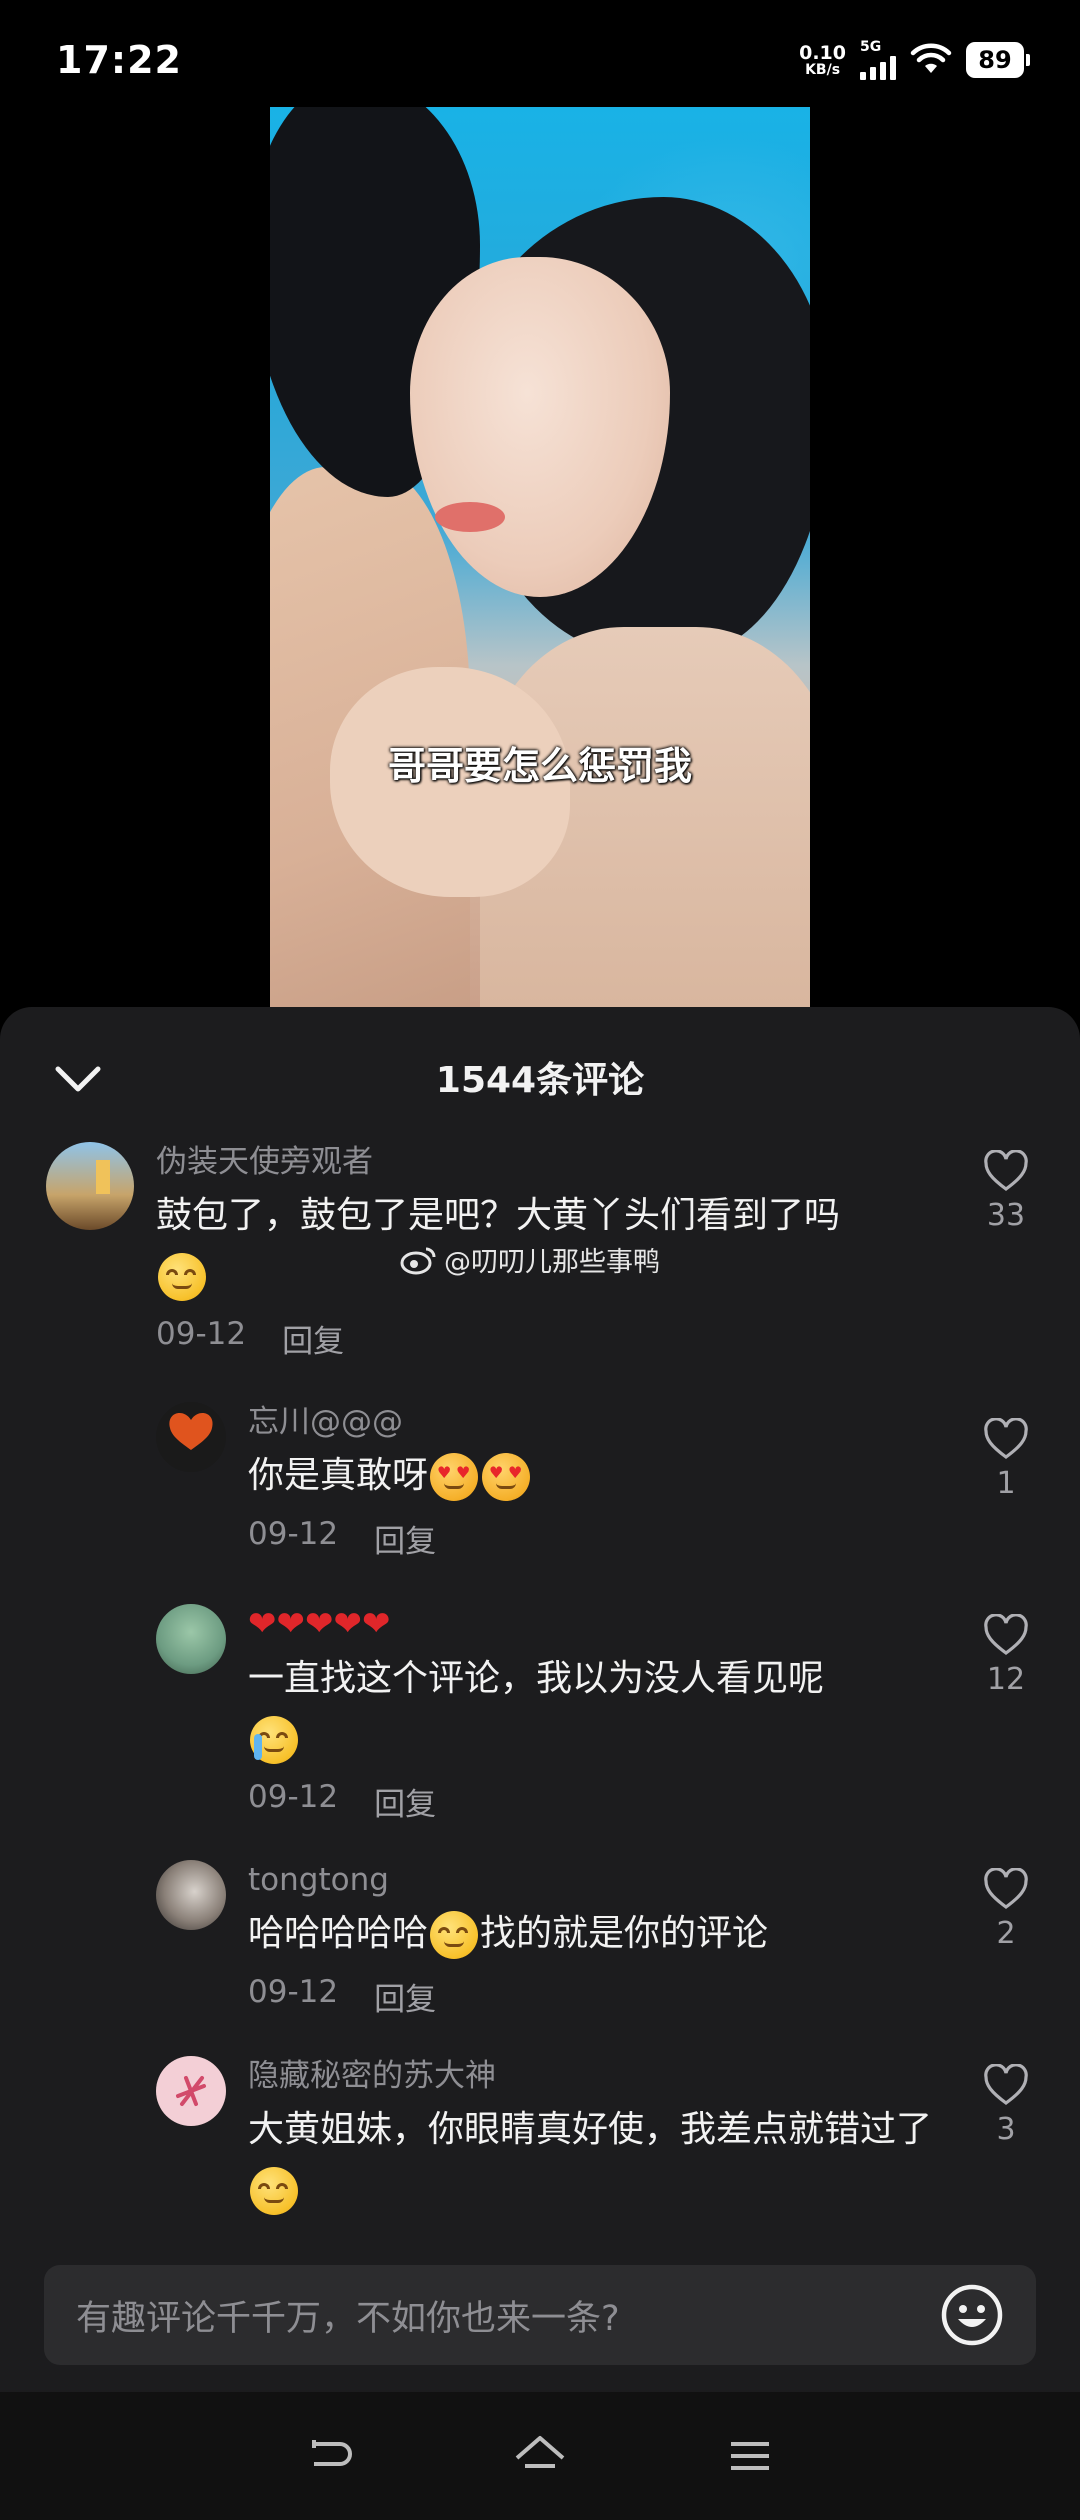 This screenshot has width=1080, height=2520. I want to click on cellular-signal-icon: 5G, so click(878, 60).